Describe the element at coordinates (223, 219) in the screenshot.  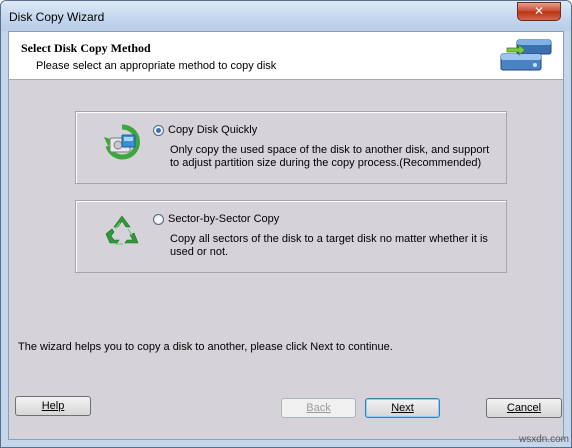
I see `radio-sector-copy-label: Sector-by-Sector Copy` at that location.